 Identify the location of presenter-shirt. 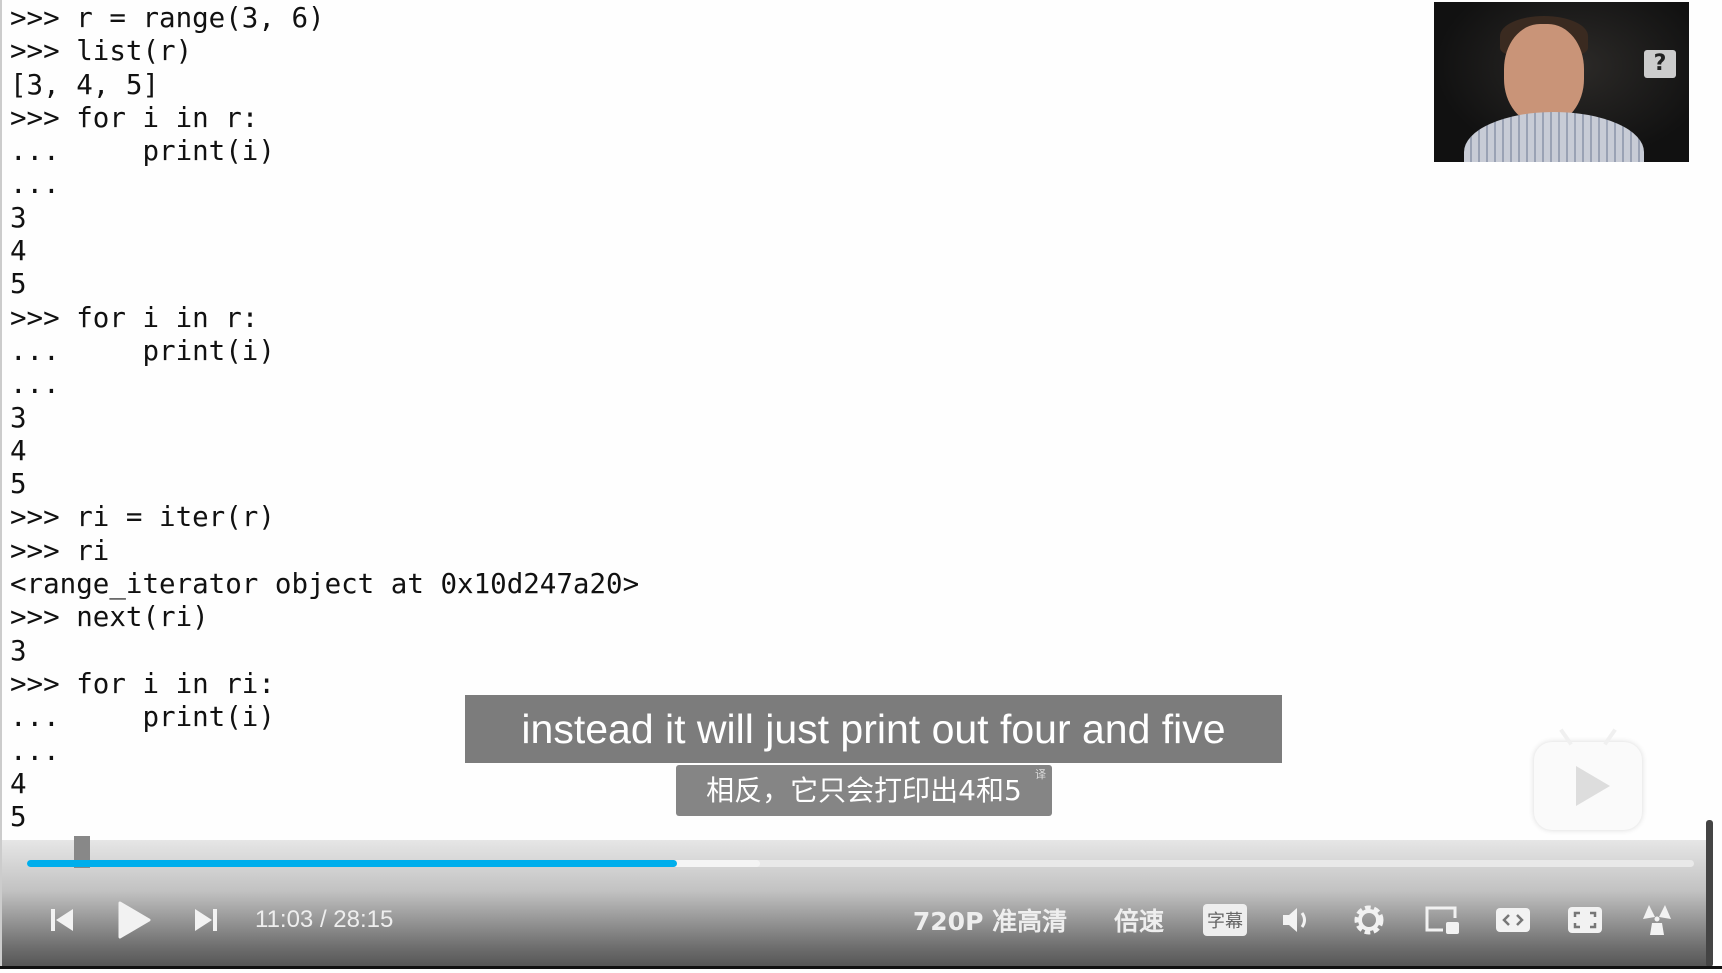
(1554, 137).